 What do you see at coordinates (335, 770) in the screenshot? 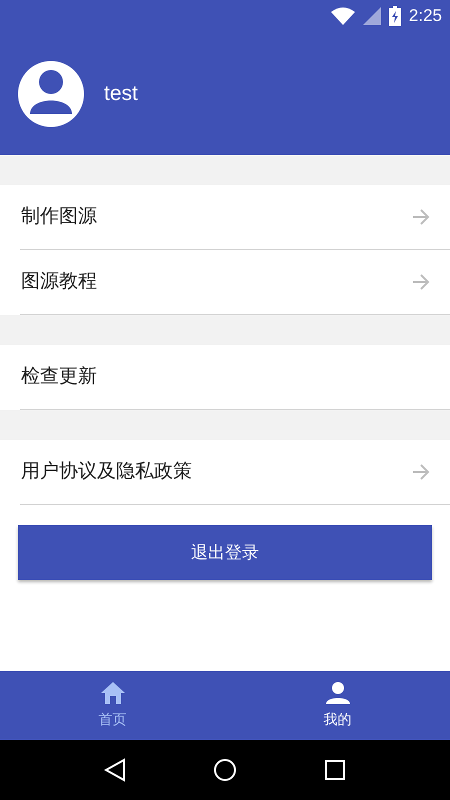
I see `recents-icon` at bounding box center [335, 770].